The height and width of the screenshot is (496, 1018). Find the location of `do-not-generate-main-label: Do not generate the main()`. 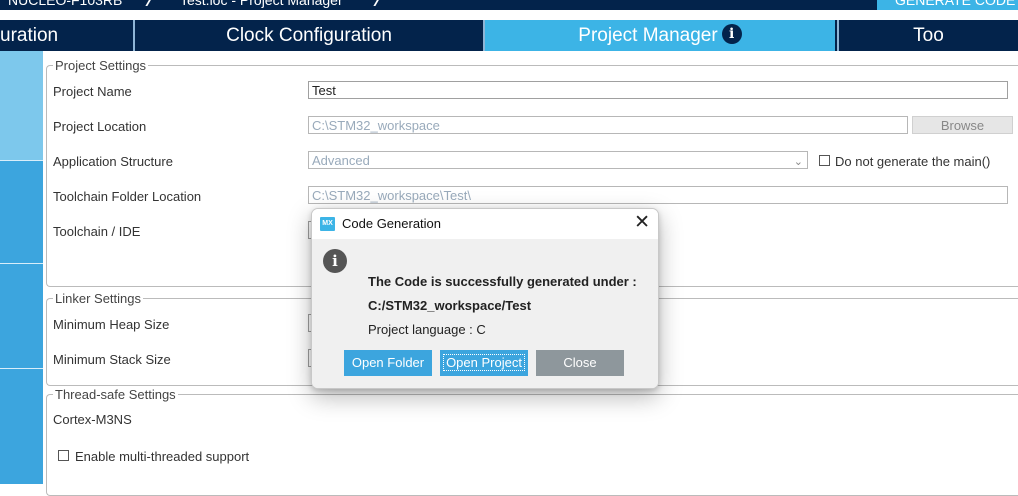

do-not-generate-main-label: Do not generate the main() is located at coordinates (913, 161).